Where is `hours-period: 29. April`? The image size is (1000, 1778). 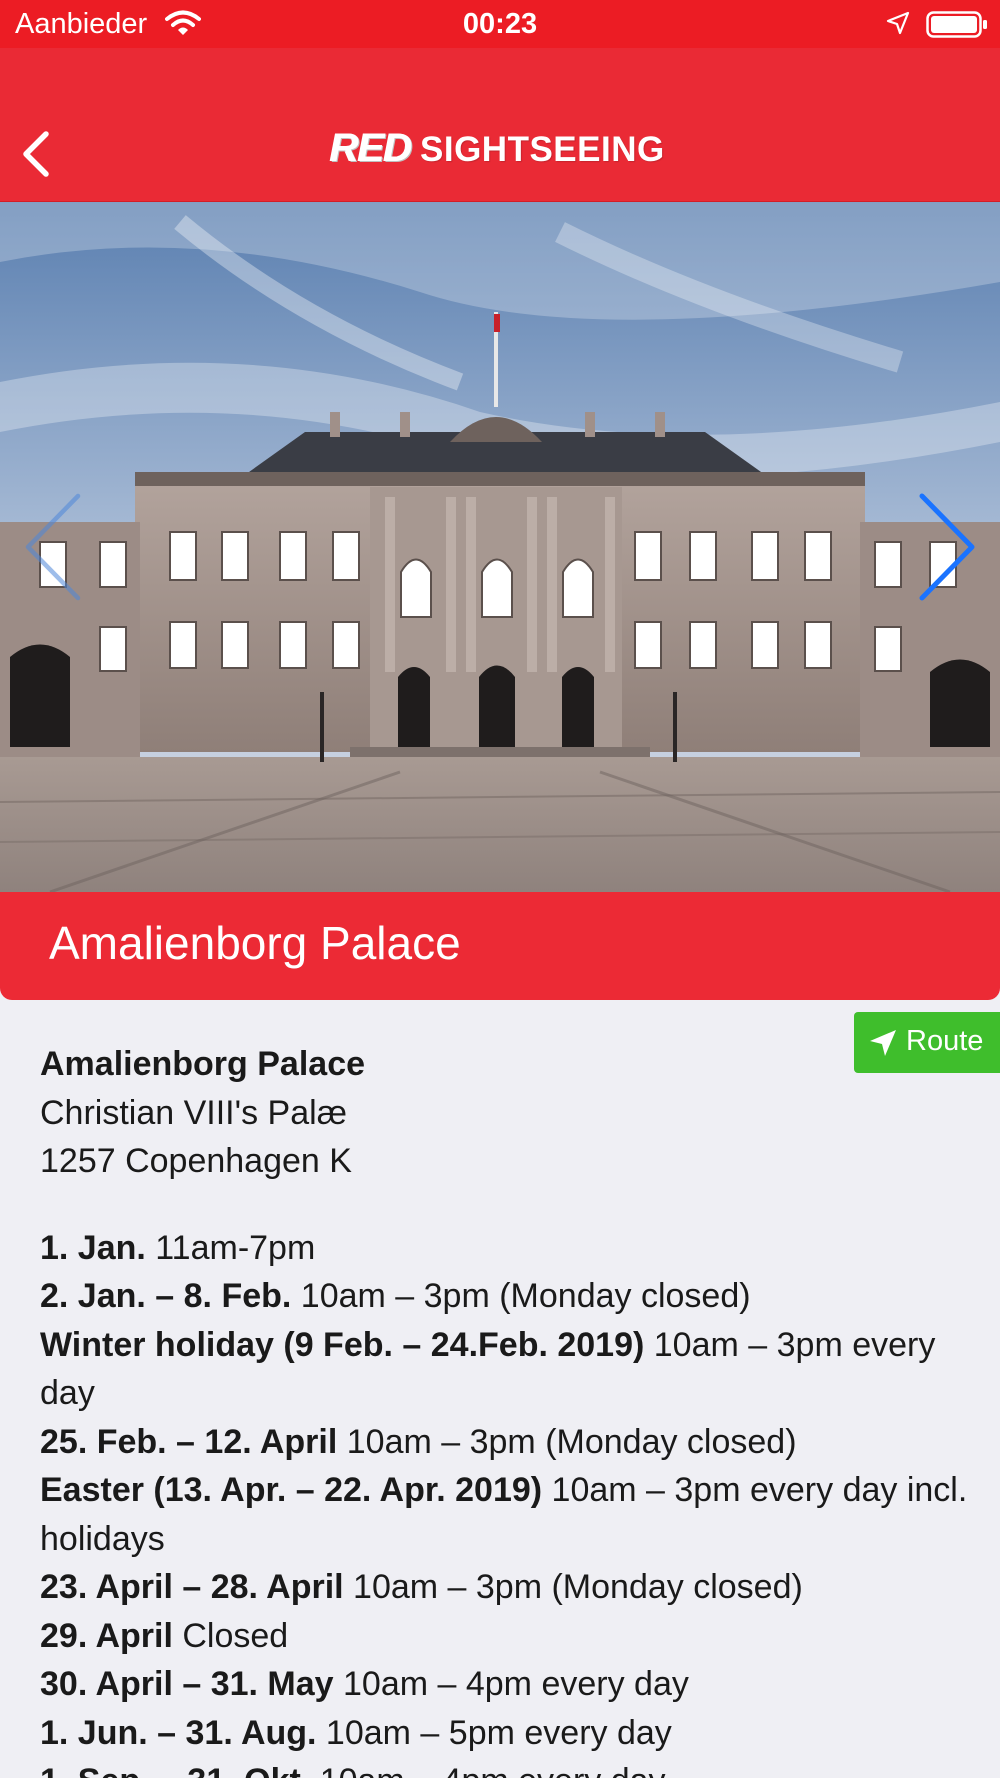 hours-period: 29. April is located at coordinates (106, 1635).